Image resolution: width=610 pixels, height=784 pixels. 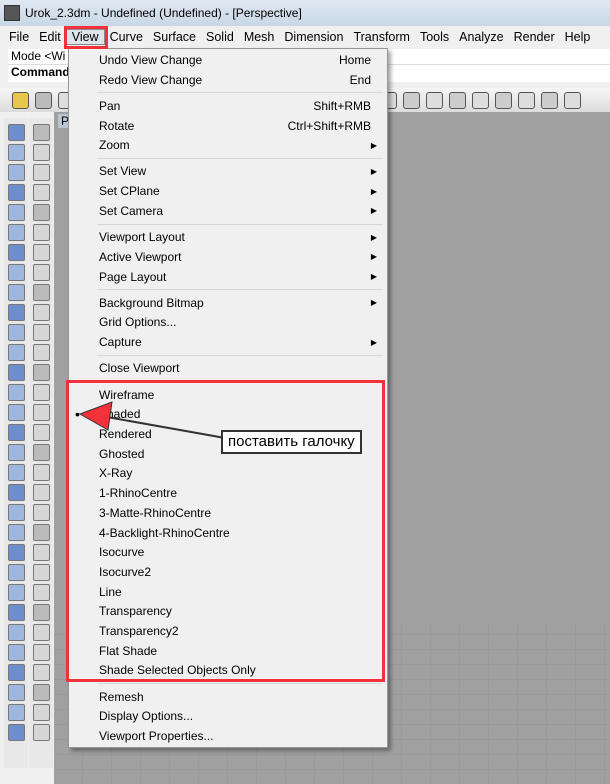 I want to click on menu-item-page-layout: Page Layout ▶, so click(x=228, y=277).